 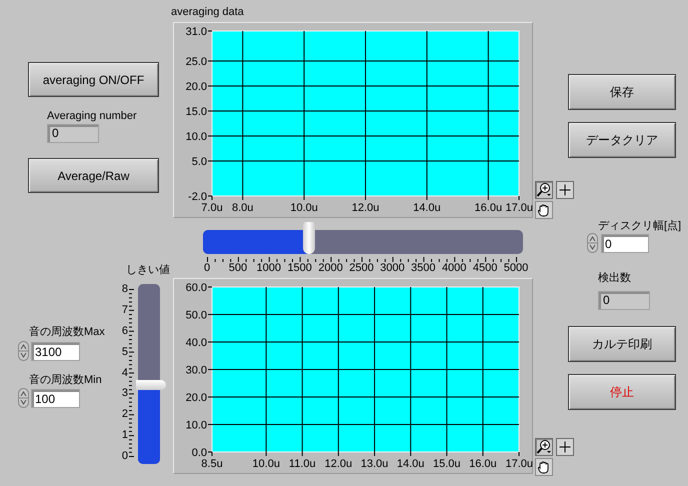 I want to click on field-label: 音の周波数Min, so click(x=65, y=380).